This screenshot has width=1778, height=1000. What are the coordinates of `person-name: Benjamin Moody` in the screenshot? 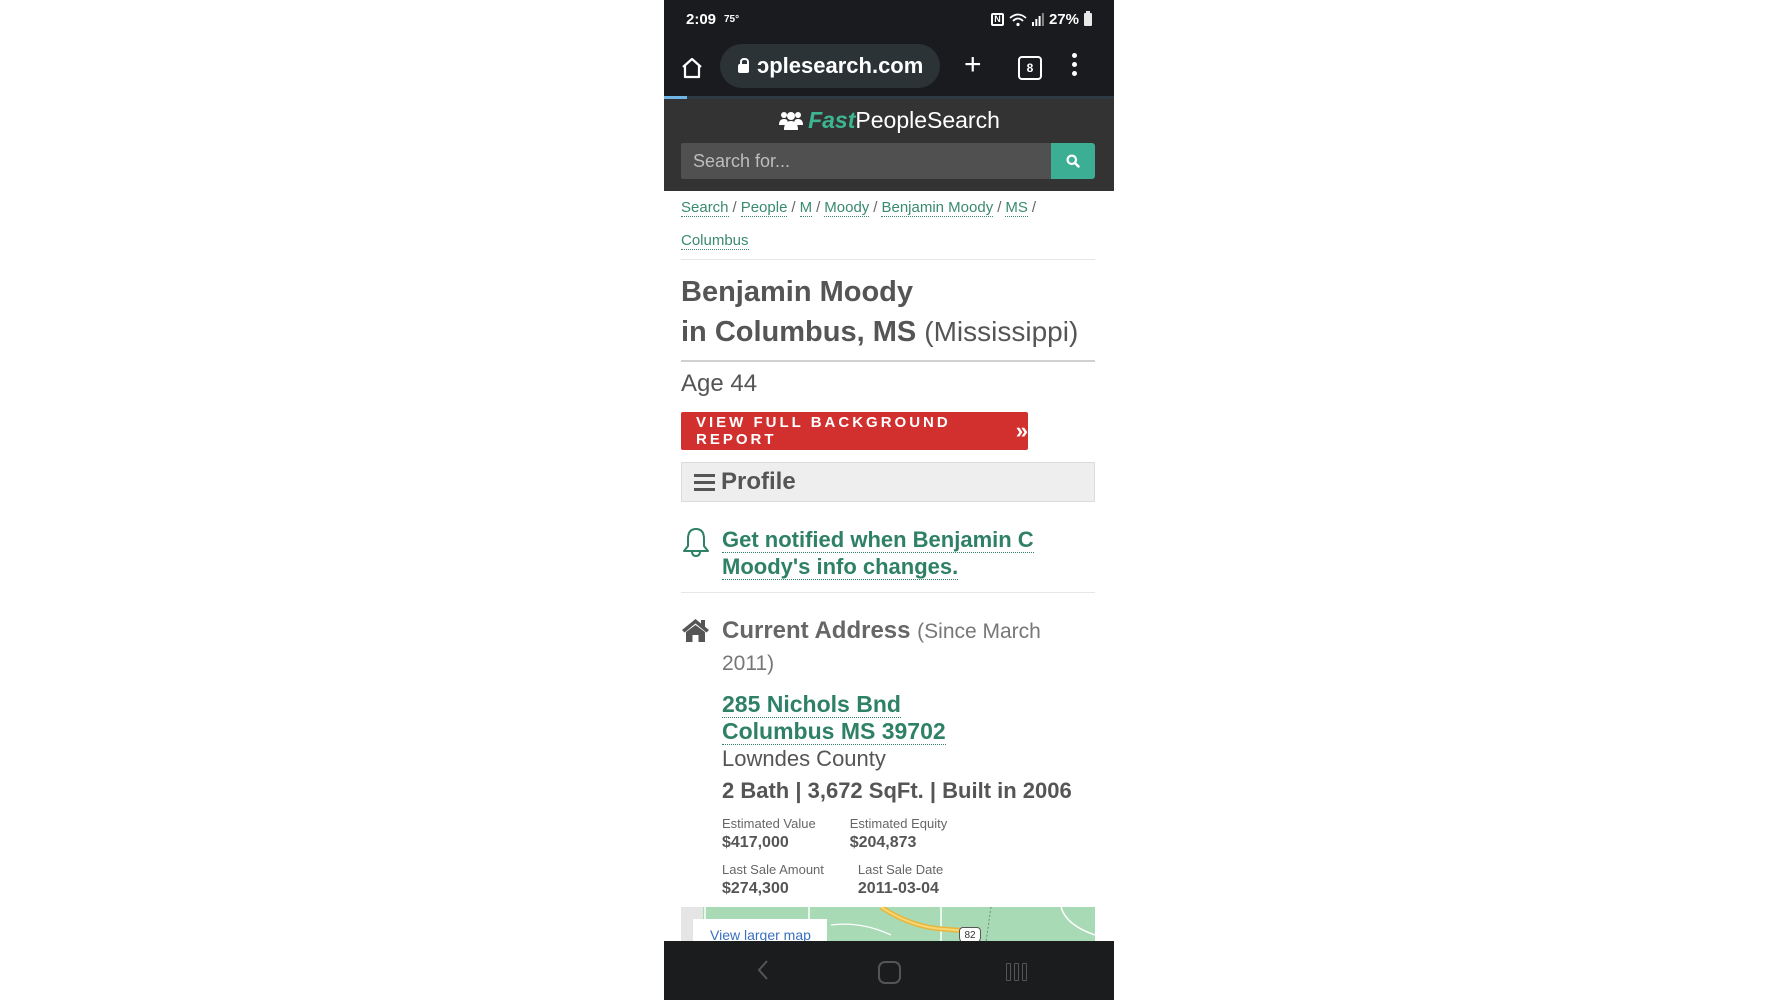 It's located at (797, 292).